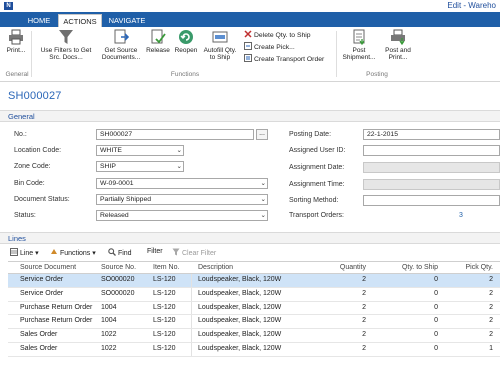 The image size is (500, 388). What do you see at coordinates (140, 166) in the screenshot?
I see `zone-code-field: SHIP ⌄` at bounding box center [140, 166].